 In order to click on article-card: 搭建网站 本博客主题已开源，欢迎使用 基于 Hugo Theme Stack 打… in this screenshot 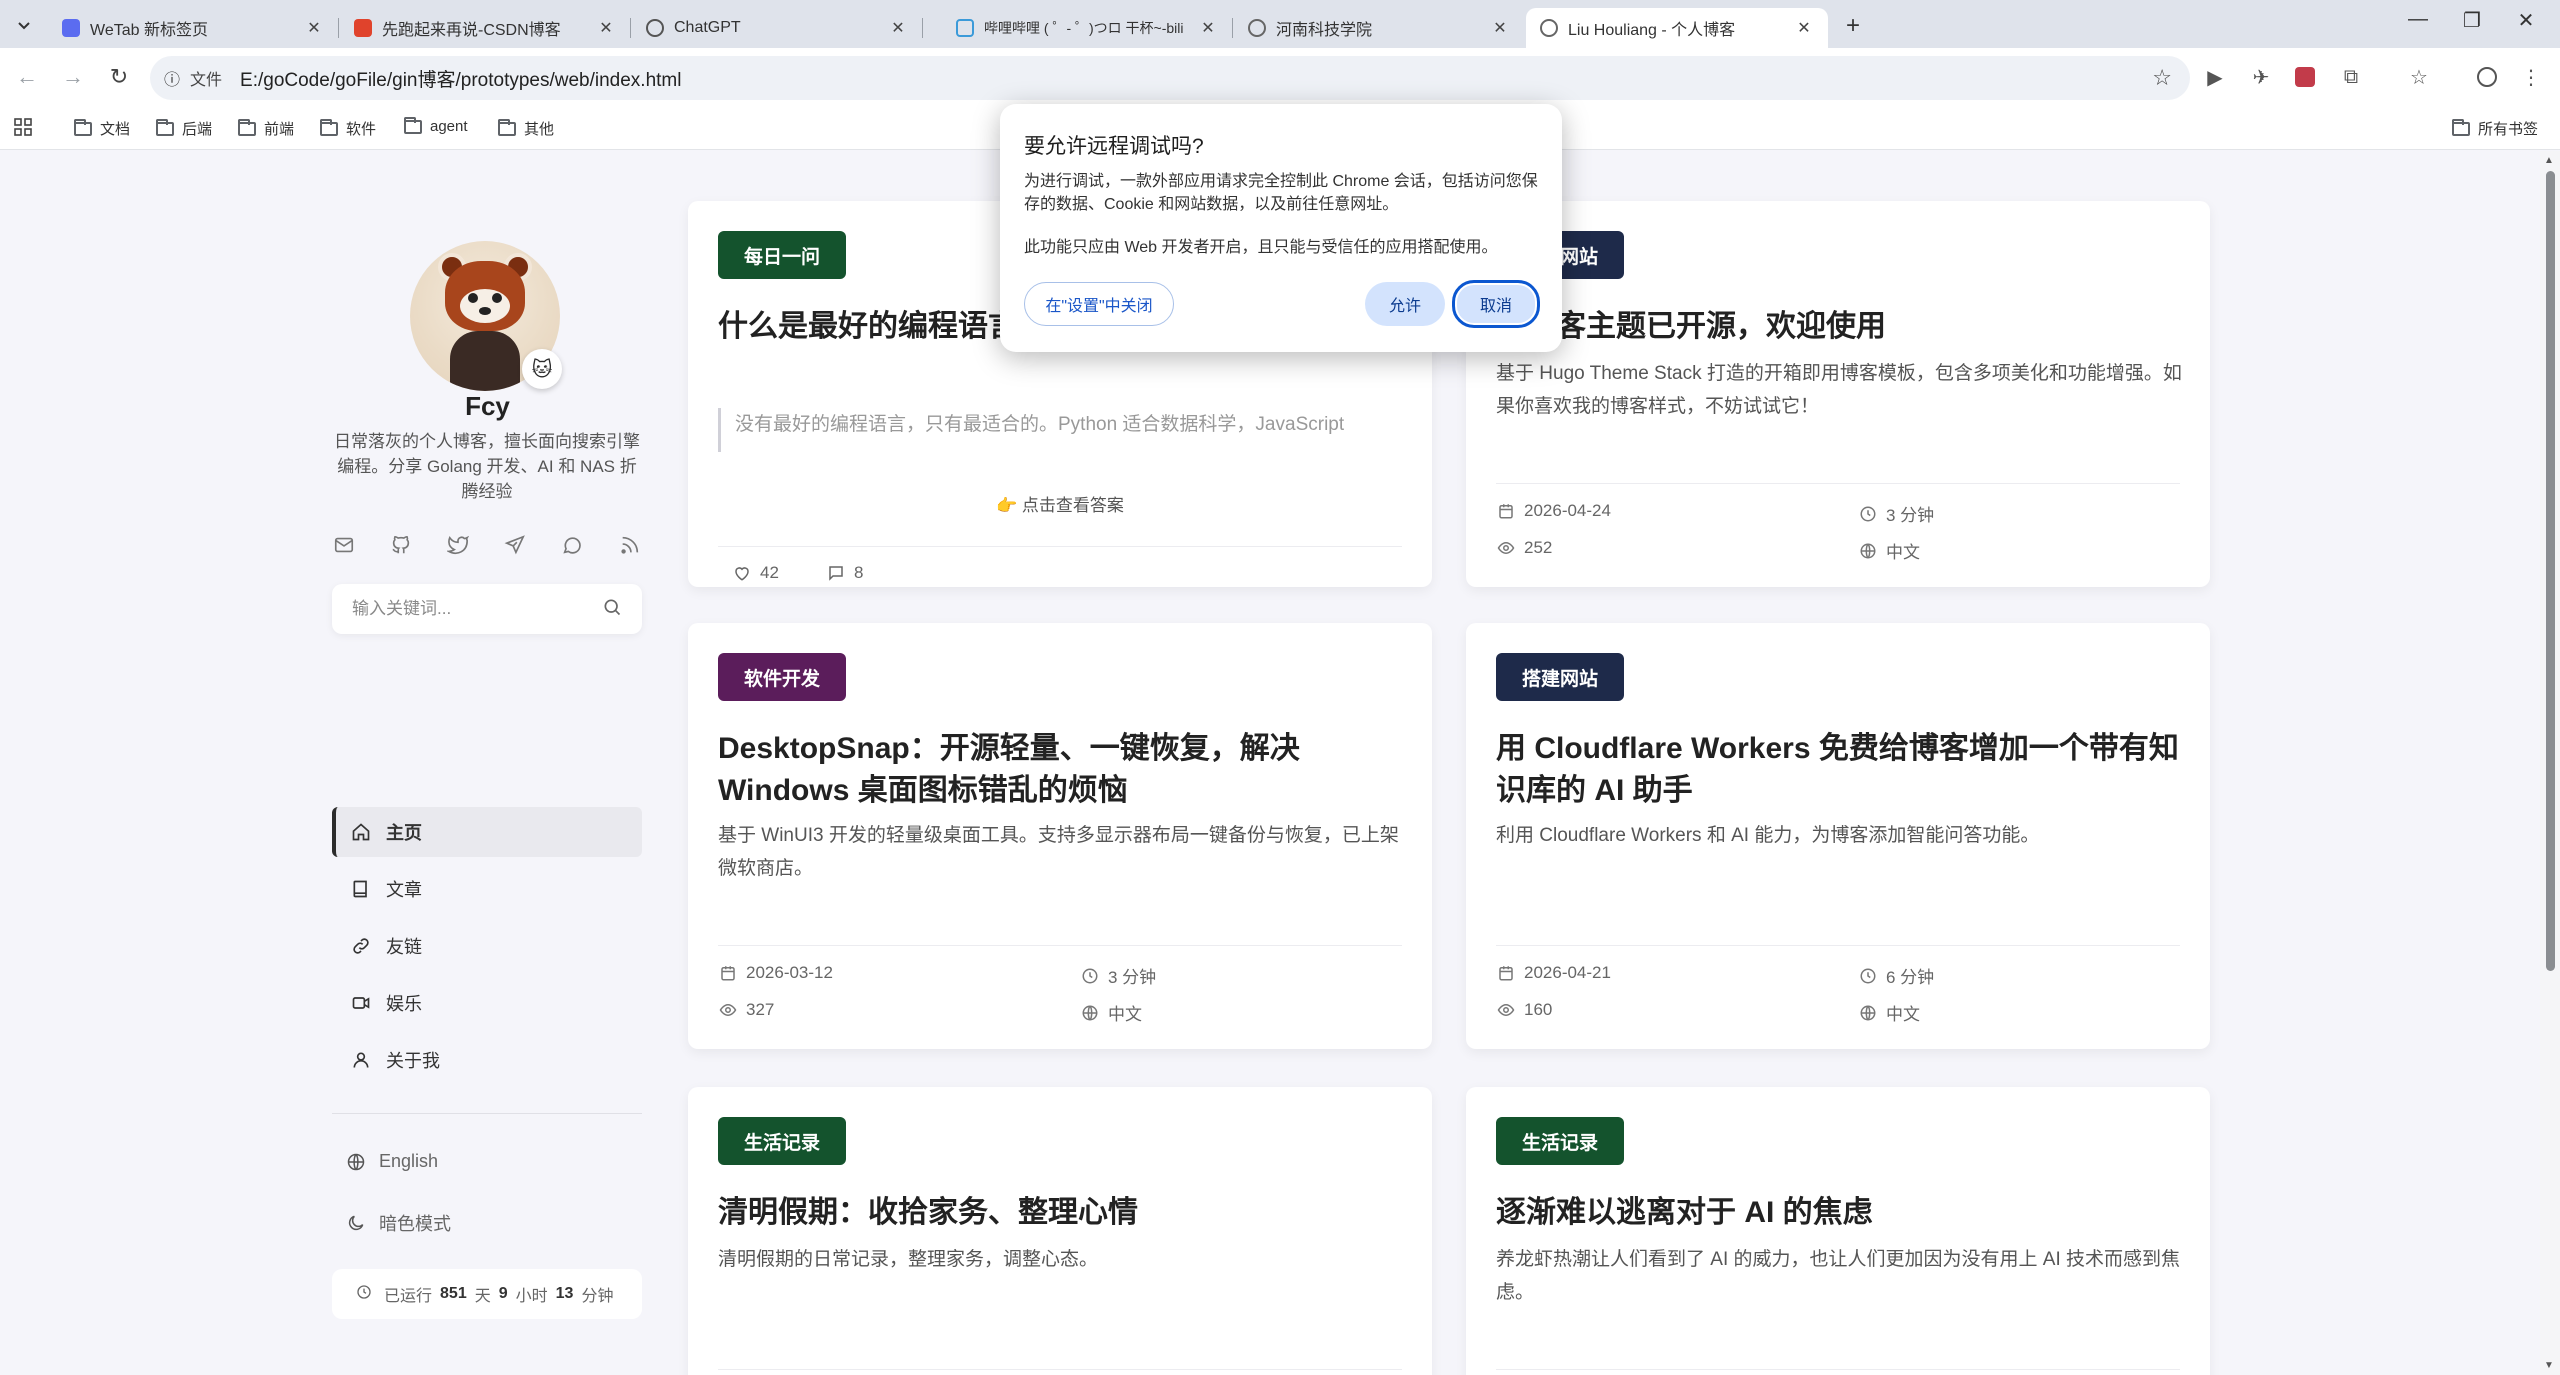, I will do `click(1838, 394)`.